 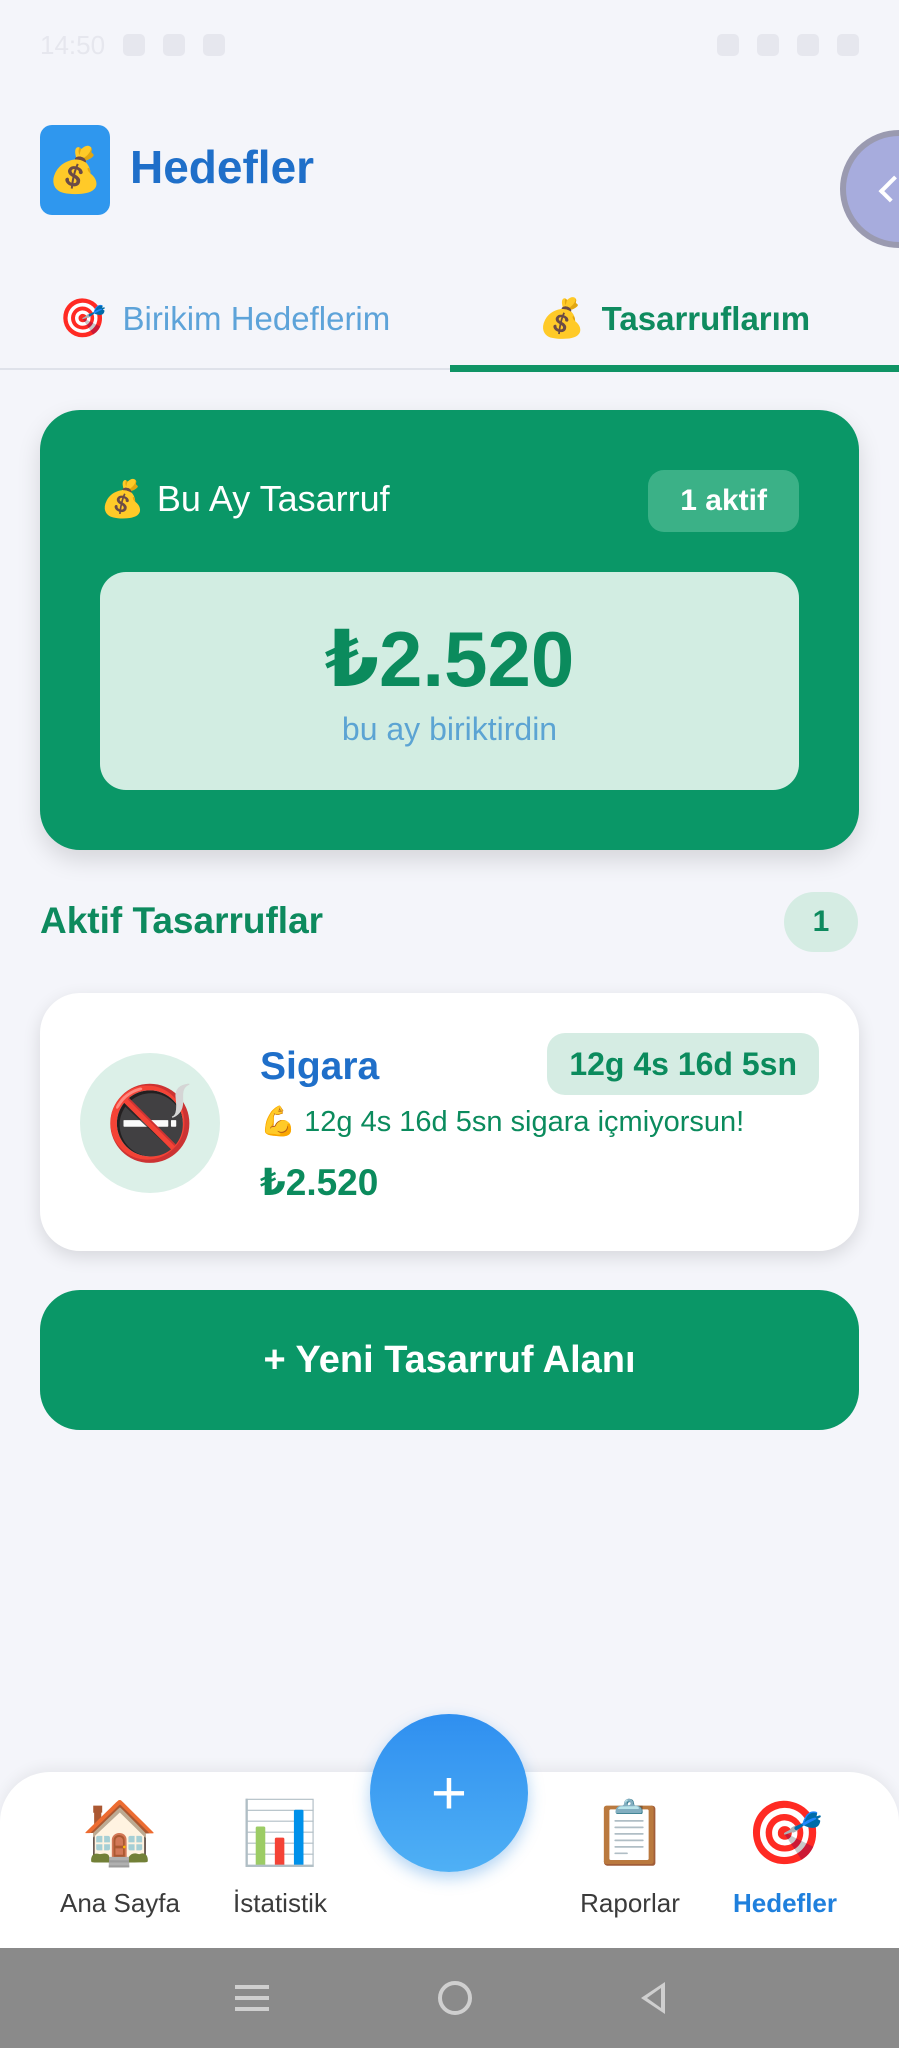 I want to click on tab-label: Birikim Hedeflerim, so click(x=256, y=318).